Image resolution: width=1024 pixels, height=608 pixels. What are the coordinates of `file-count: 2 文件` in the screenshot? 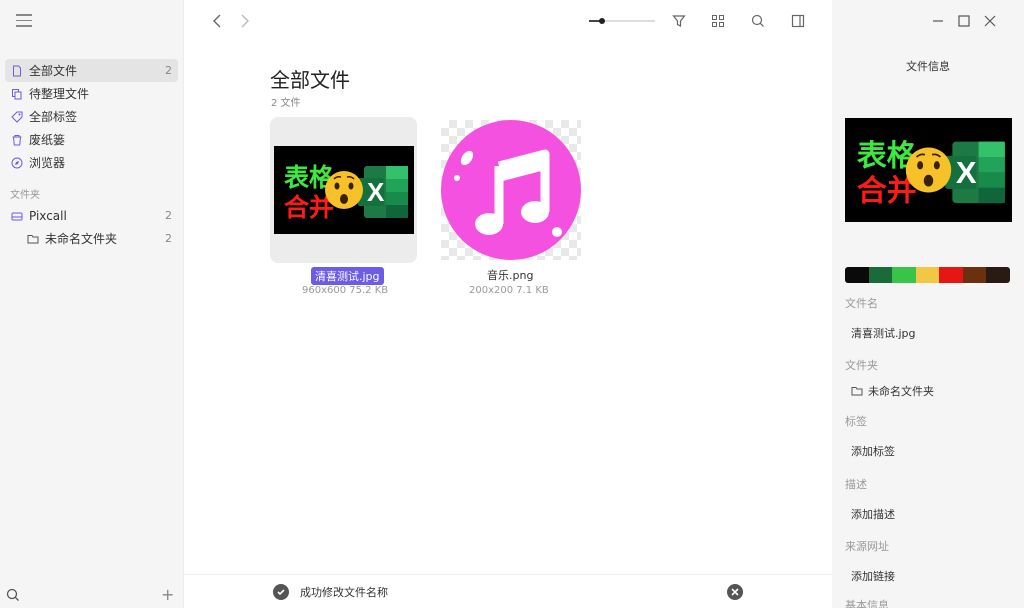 It's located at (286, 103).